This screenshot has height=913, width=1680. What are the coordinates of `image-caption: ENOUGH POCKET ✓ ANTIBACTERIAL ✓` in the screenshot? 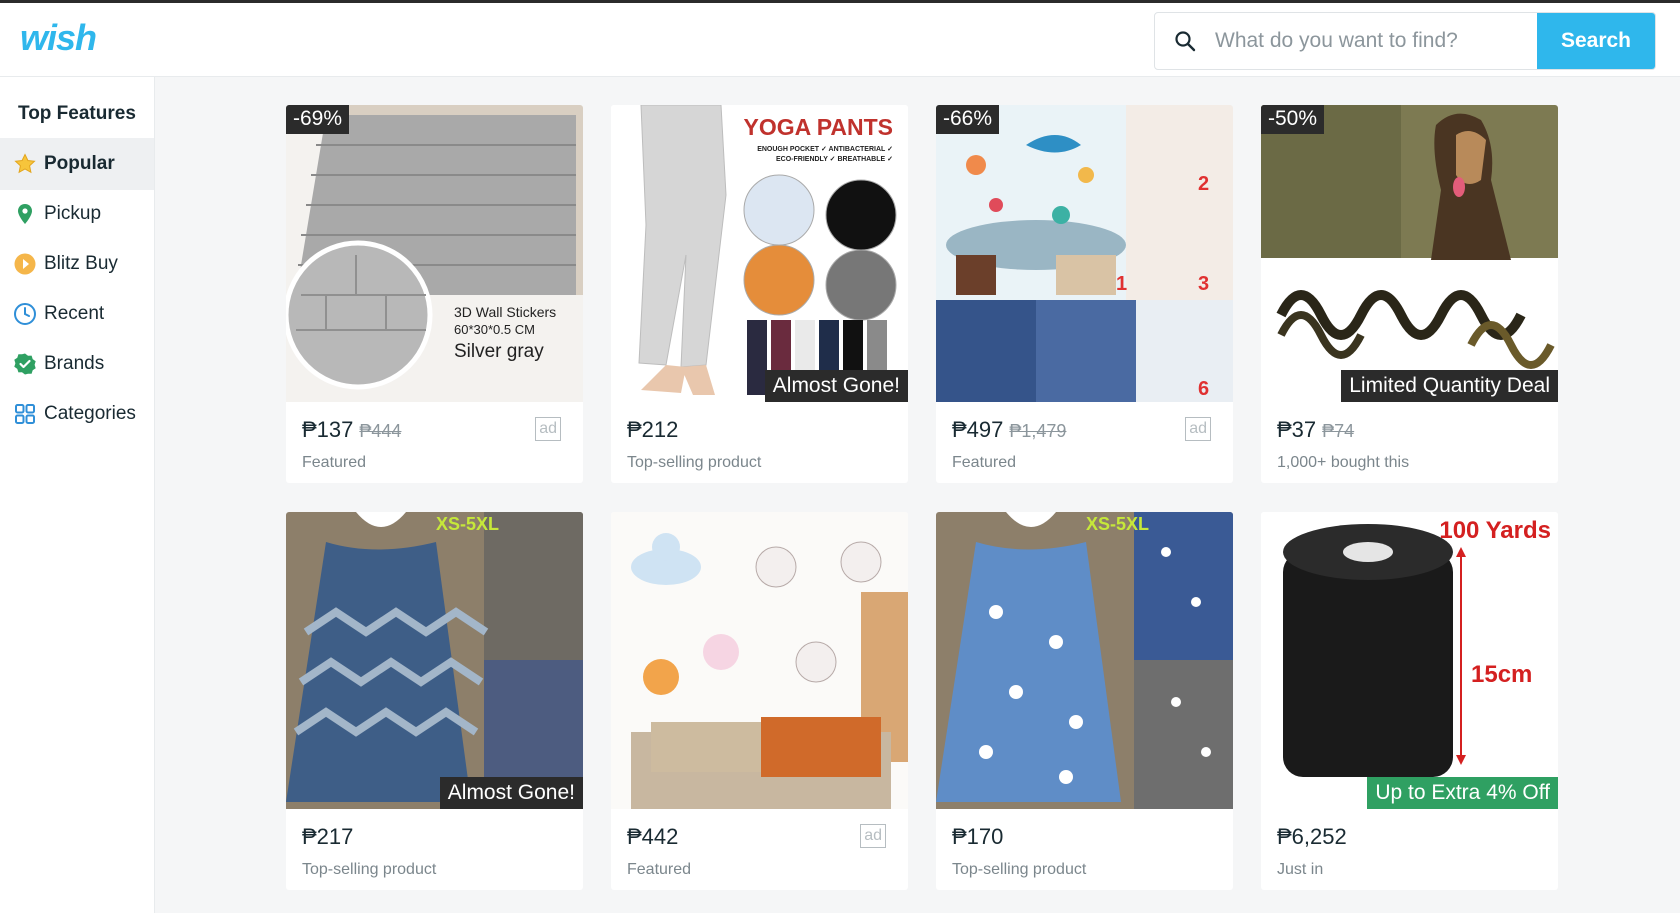 It's located at (825, 149).